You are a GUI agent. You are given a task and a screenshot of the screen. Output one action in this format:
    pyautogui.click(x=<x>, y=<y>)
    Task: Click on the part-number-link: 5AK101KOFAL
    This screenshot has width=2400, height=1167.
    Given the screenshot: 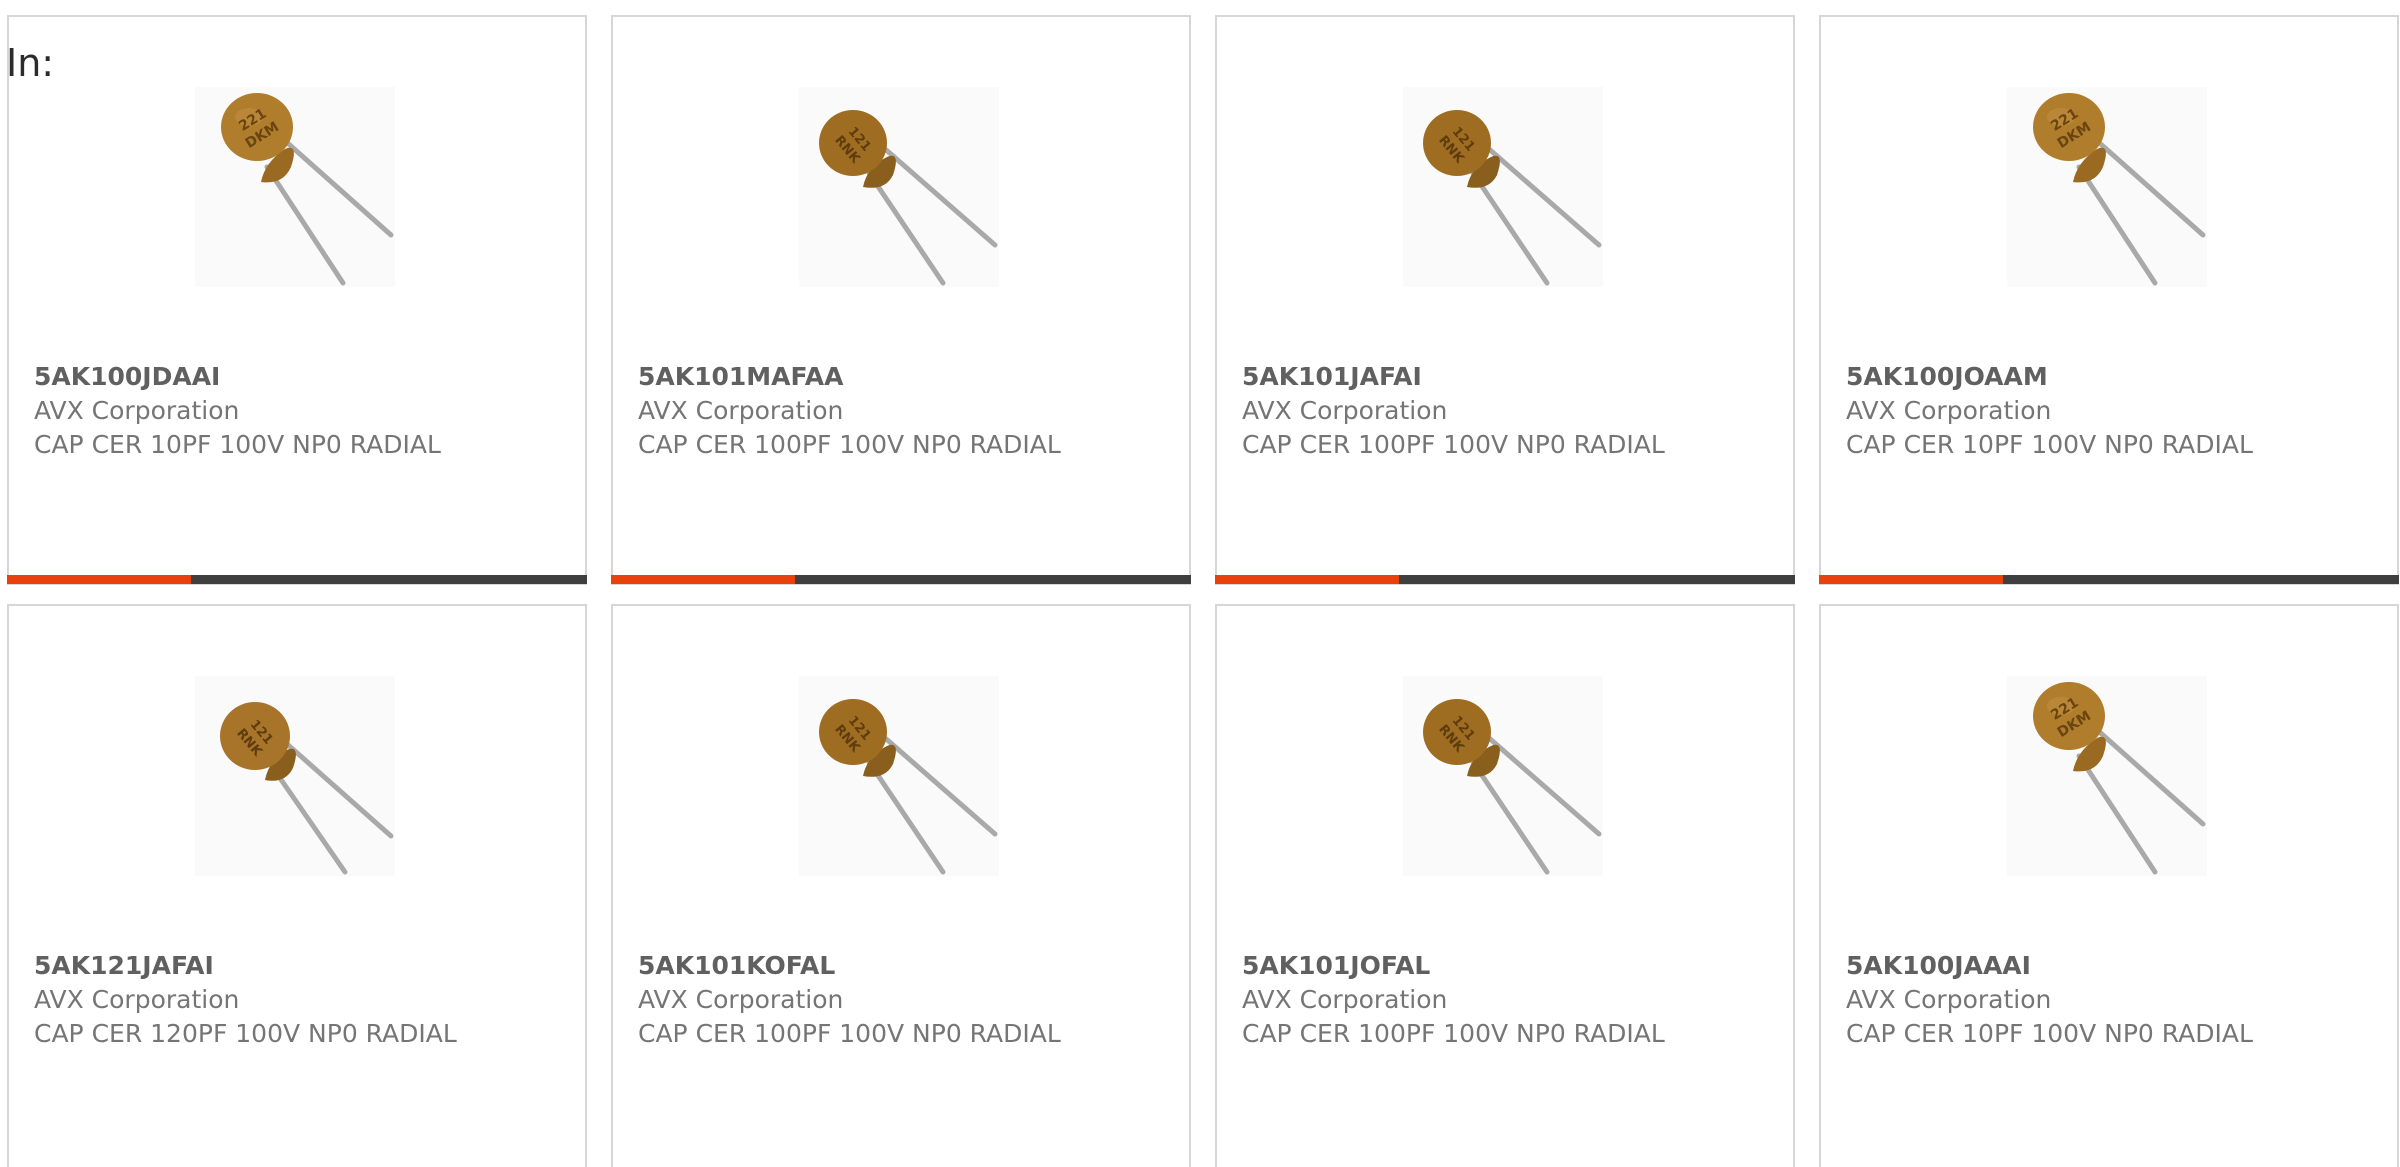 What is the action you would take?
    pyautogui.click(x=853, y=966)
    